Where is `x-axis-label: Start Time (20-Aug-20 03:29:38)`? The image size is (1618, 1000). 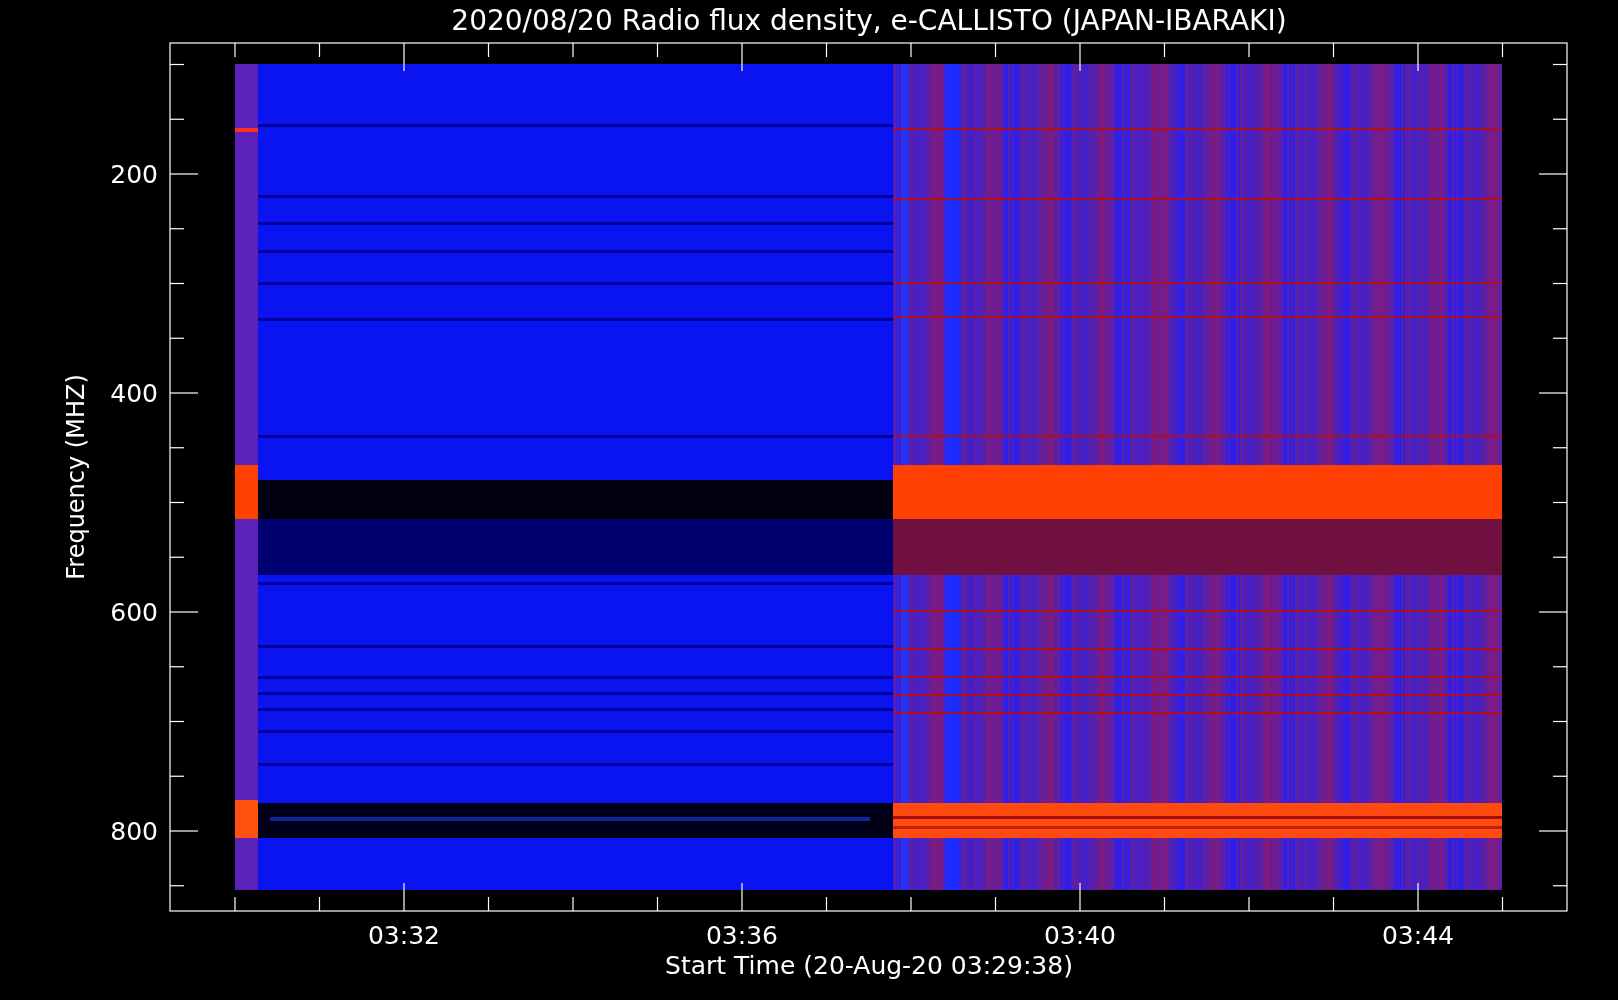 x-axis-label: Start Time (20-Aug-20 03:29:38) is located at coordinates (869, 965).